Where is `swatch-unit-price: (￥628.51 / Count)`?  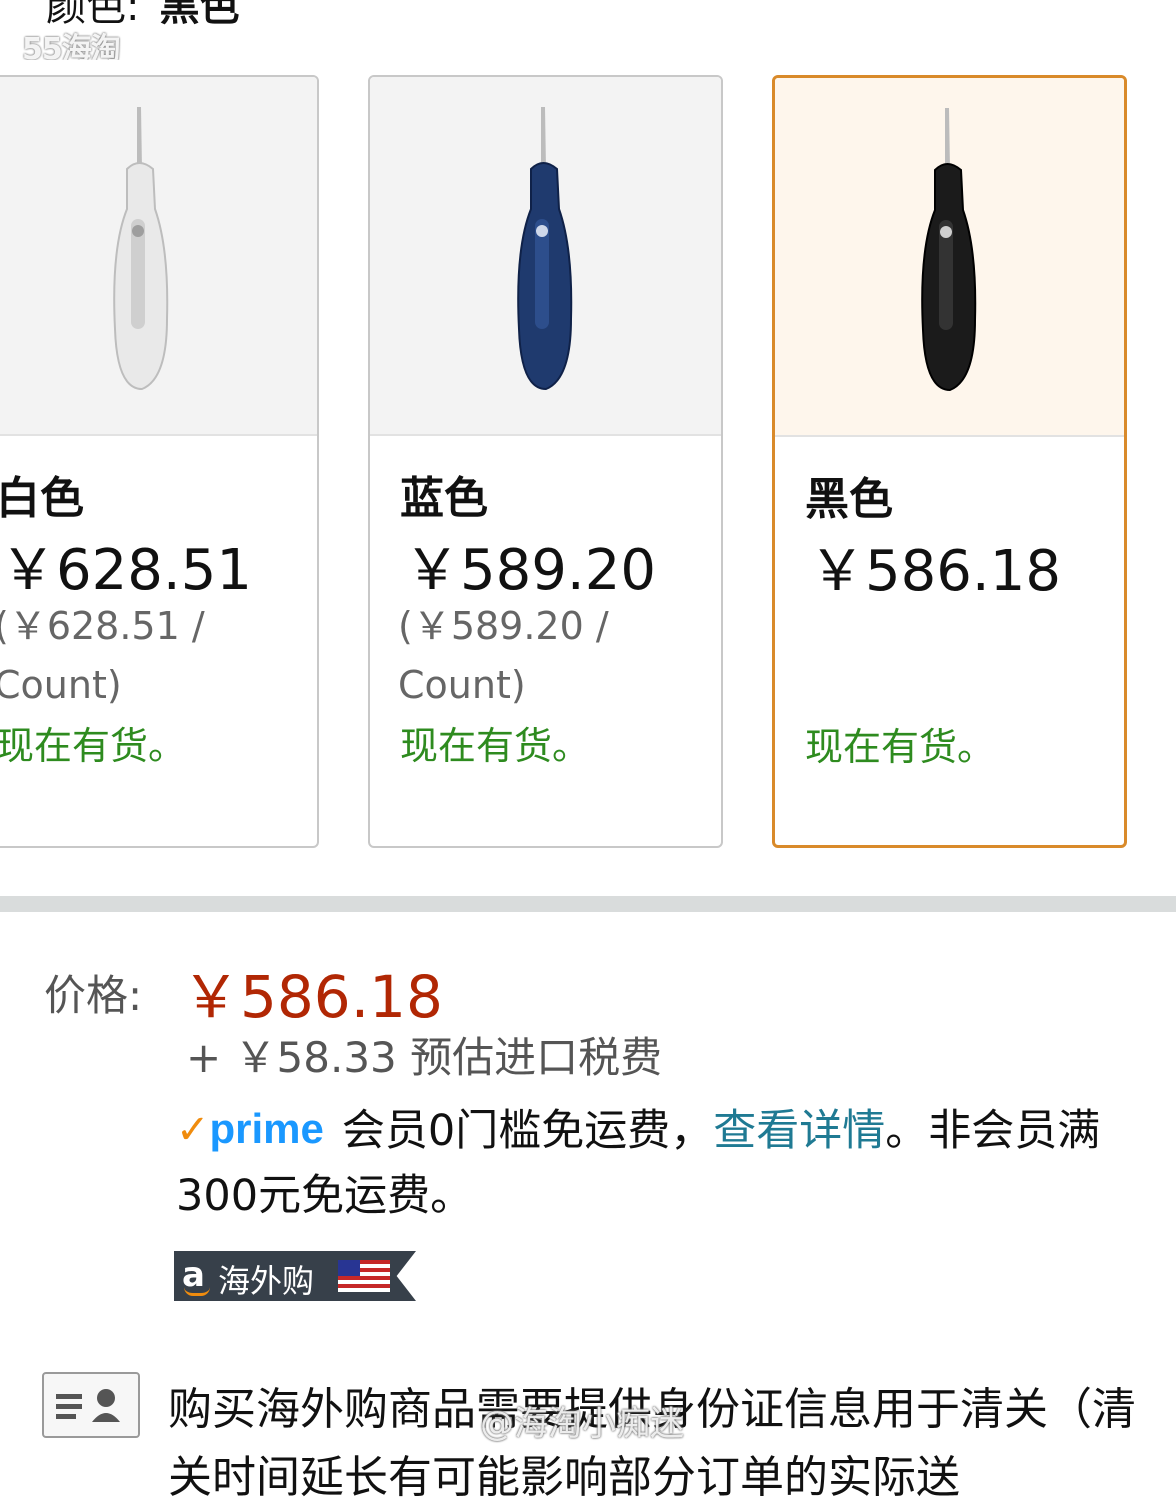
swatch-unit-price: (￥628.51 / Count) is located at coordinates (102, 655).